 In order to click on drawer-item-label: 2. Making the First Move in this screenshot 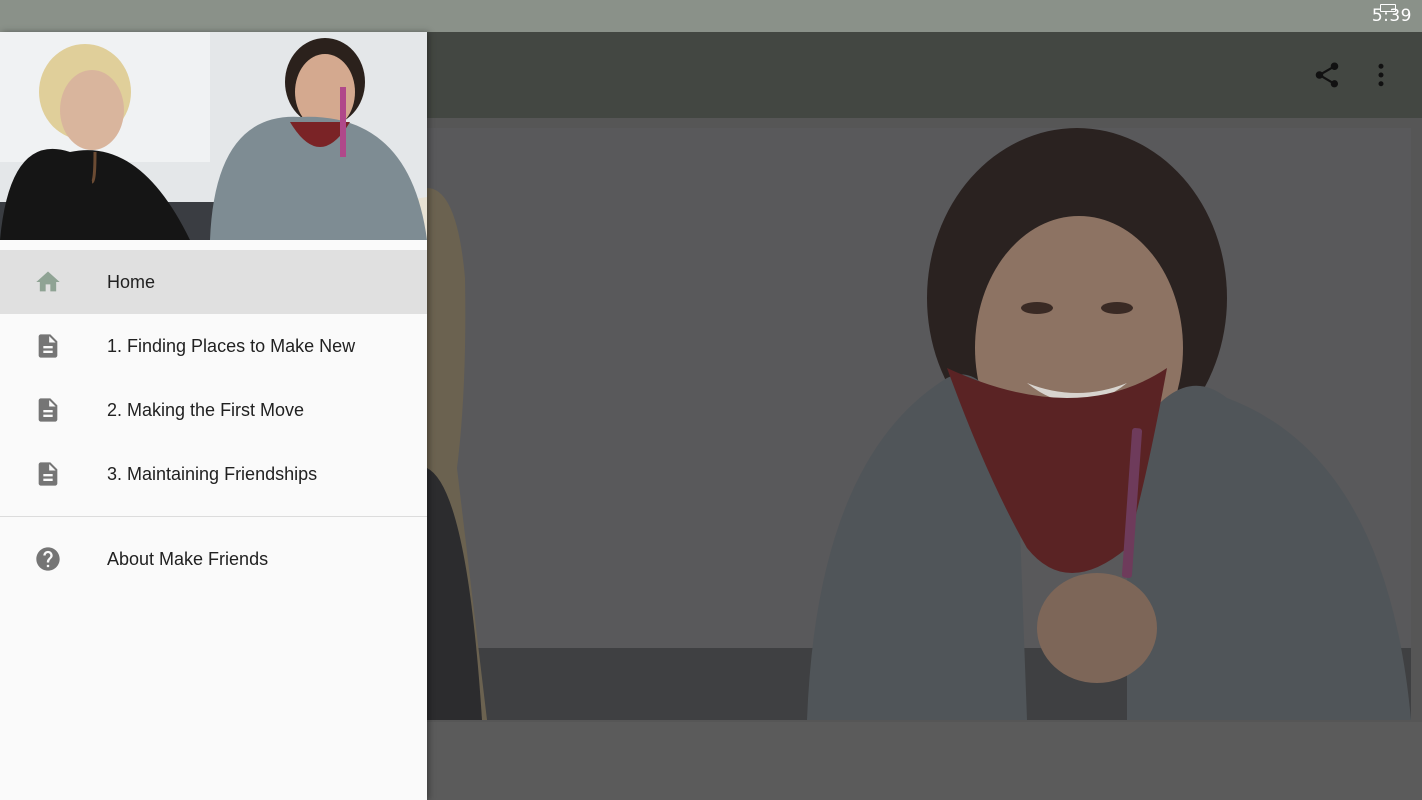, I will do `click(206, 409)`.